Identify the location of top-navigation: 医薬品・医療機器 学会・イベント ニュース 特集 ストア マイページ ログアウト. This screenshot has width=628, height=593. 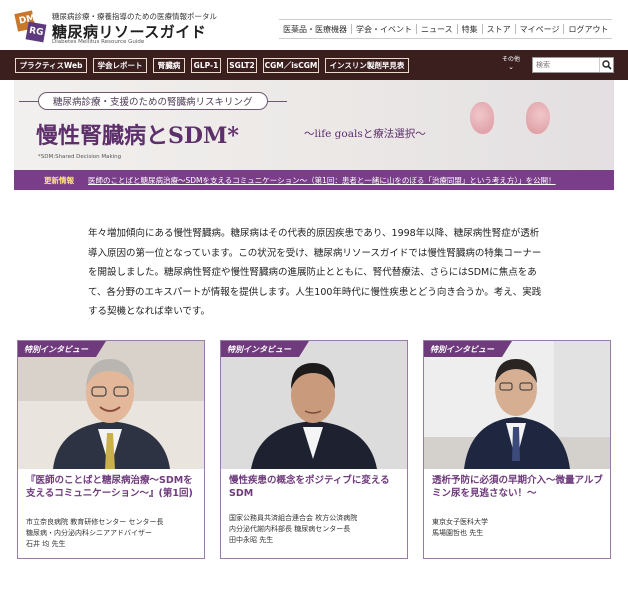
(446, 29).